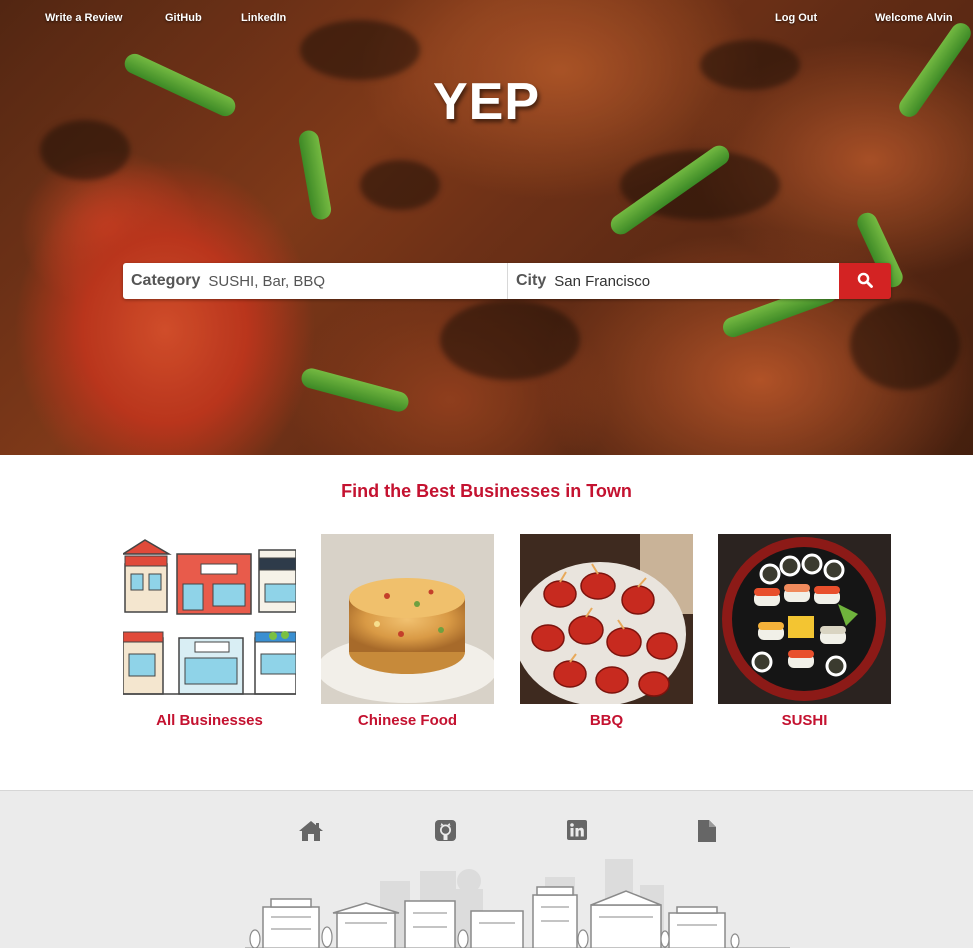  I want to click on city-field: City, so click(673, 281).